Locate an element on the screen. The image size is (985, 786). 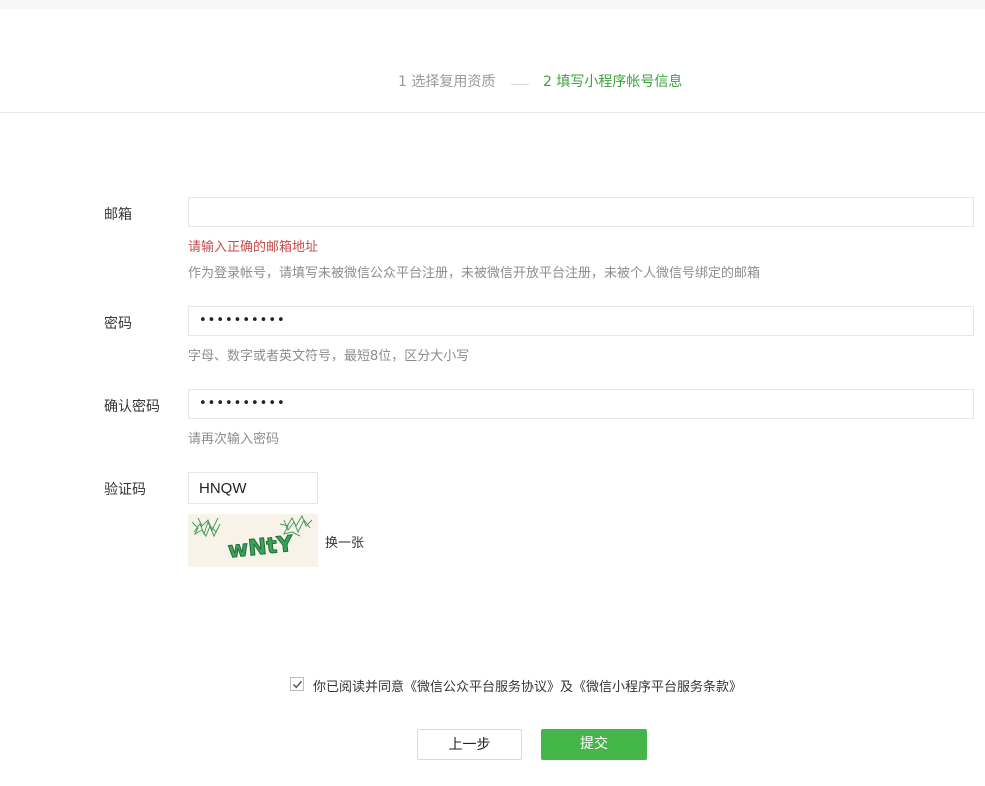
captcha-field: HNQW is located at coordinates (253, 488).